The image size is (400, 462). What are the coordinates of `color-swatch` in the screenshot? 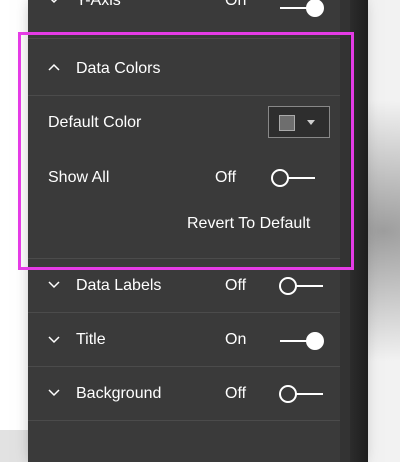 It's located at (287, 123).